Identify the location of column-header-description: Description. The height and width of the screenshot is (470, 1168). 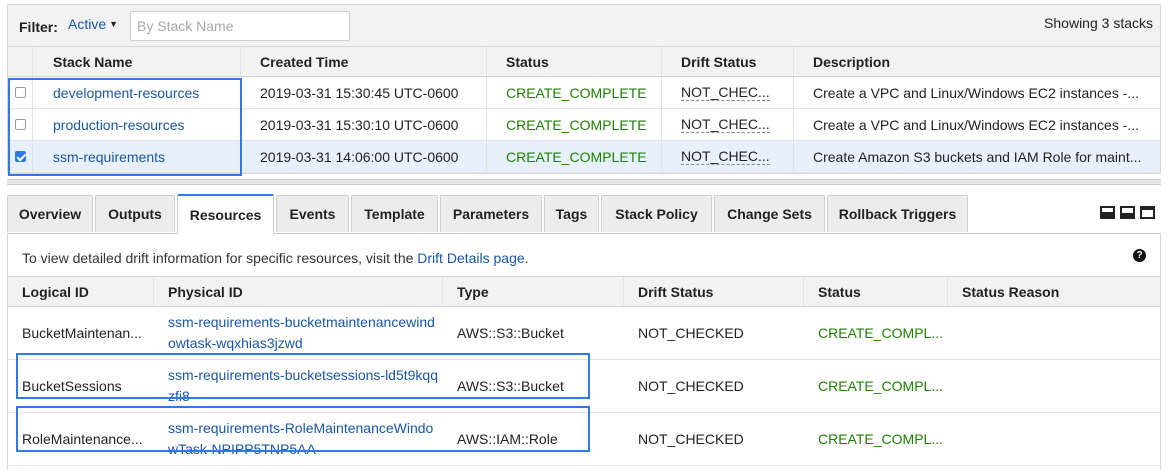
(977, 61).